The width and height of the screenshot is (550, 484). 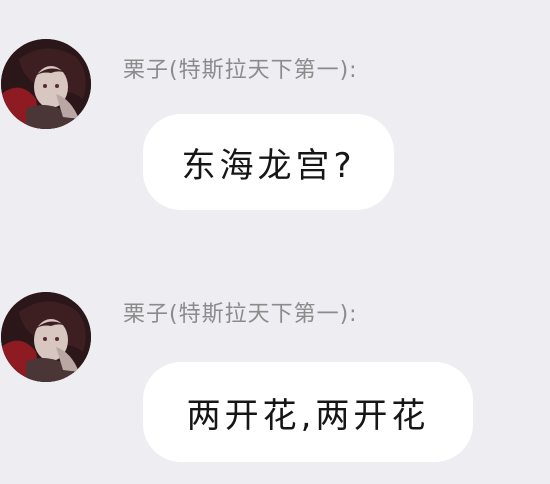 I want to click on message-bubble: 东海龙宫?, so click(x=268, y=162).